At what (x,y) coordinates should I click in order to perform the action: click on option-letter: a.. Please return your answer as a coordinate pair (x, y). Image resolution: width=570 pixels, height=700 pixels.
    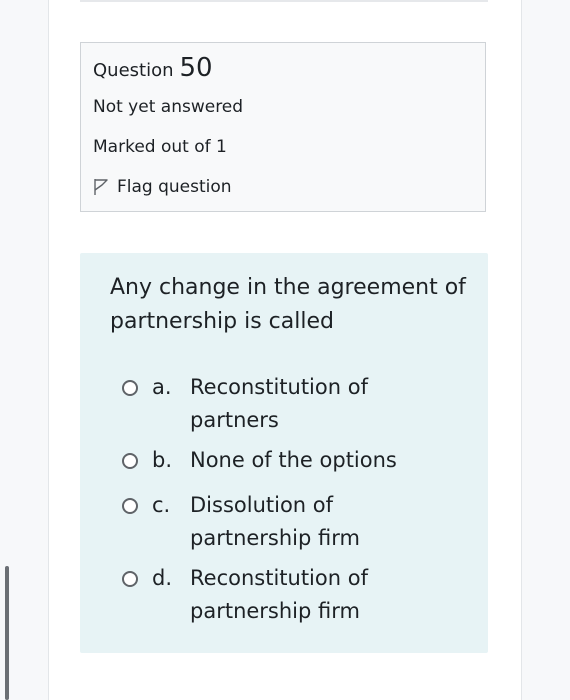
    Looking at the image, I should click on (162, 387).